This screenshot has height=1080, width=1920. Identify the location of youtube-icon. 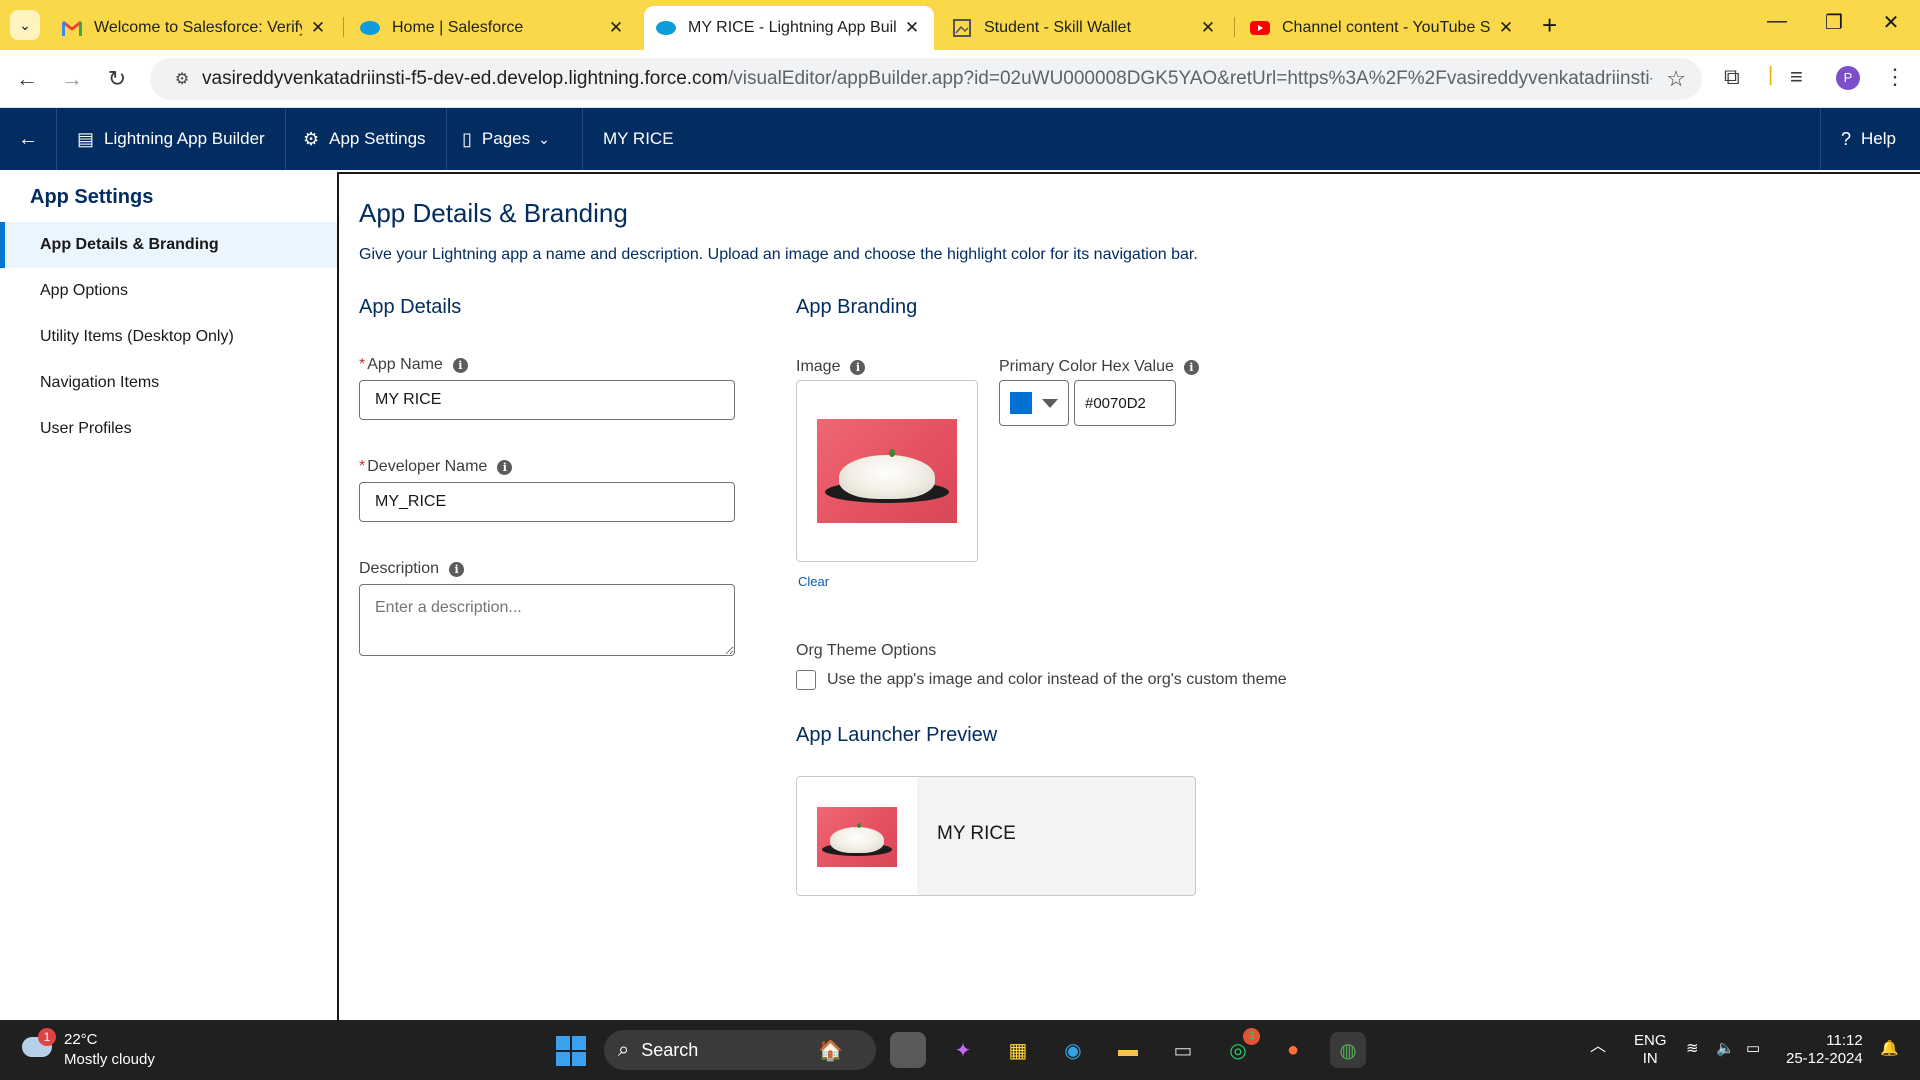
(1260, 28).